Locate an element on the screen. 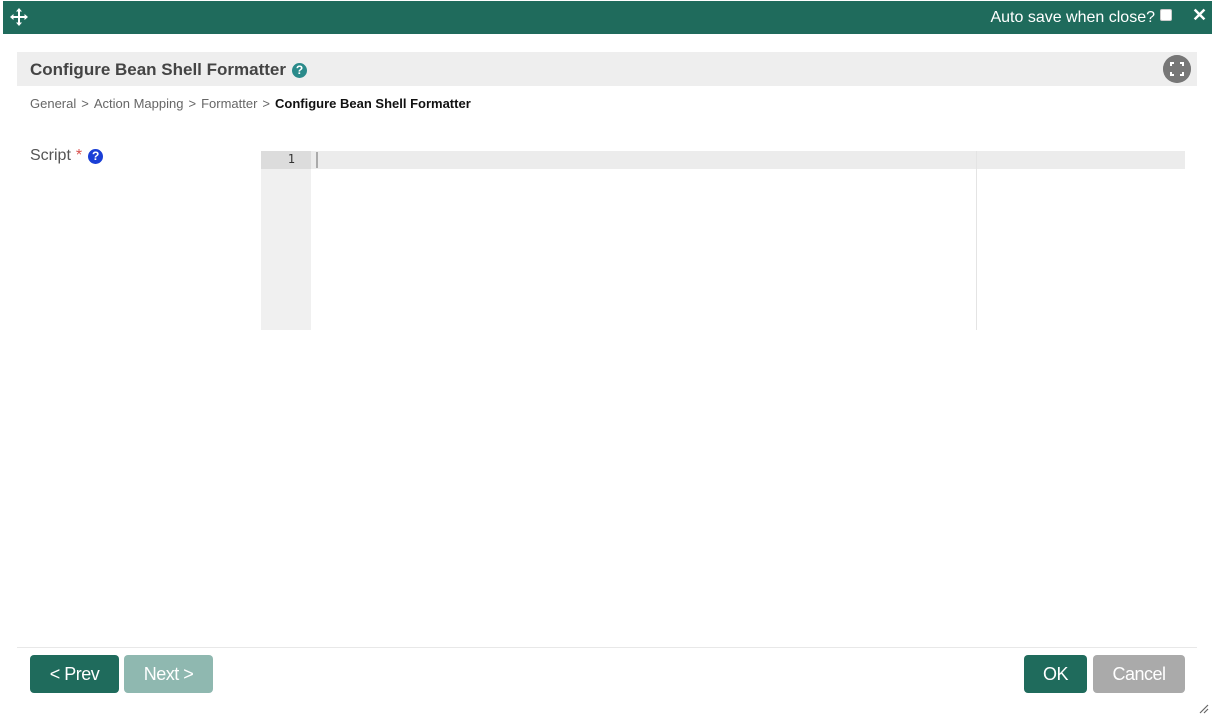  breadcrumb-item-action-mapping: Action Mapping is located at coordinates (139, 103).